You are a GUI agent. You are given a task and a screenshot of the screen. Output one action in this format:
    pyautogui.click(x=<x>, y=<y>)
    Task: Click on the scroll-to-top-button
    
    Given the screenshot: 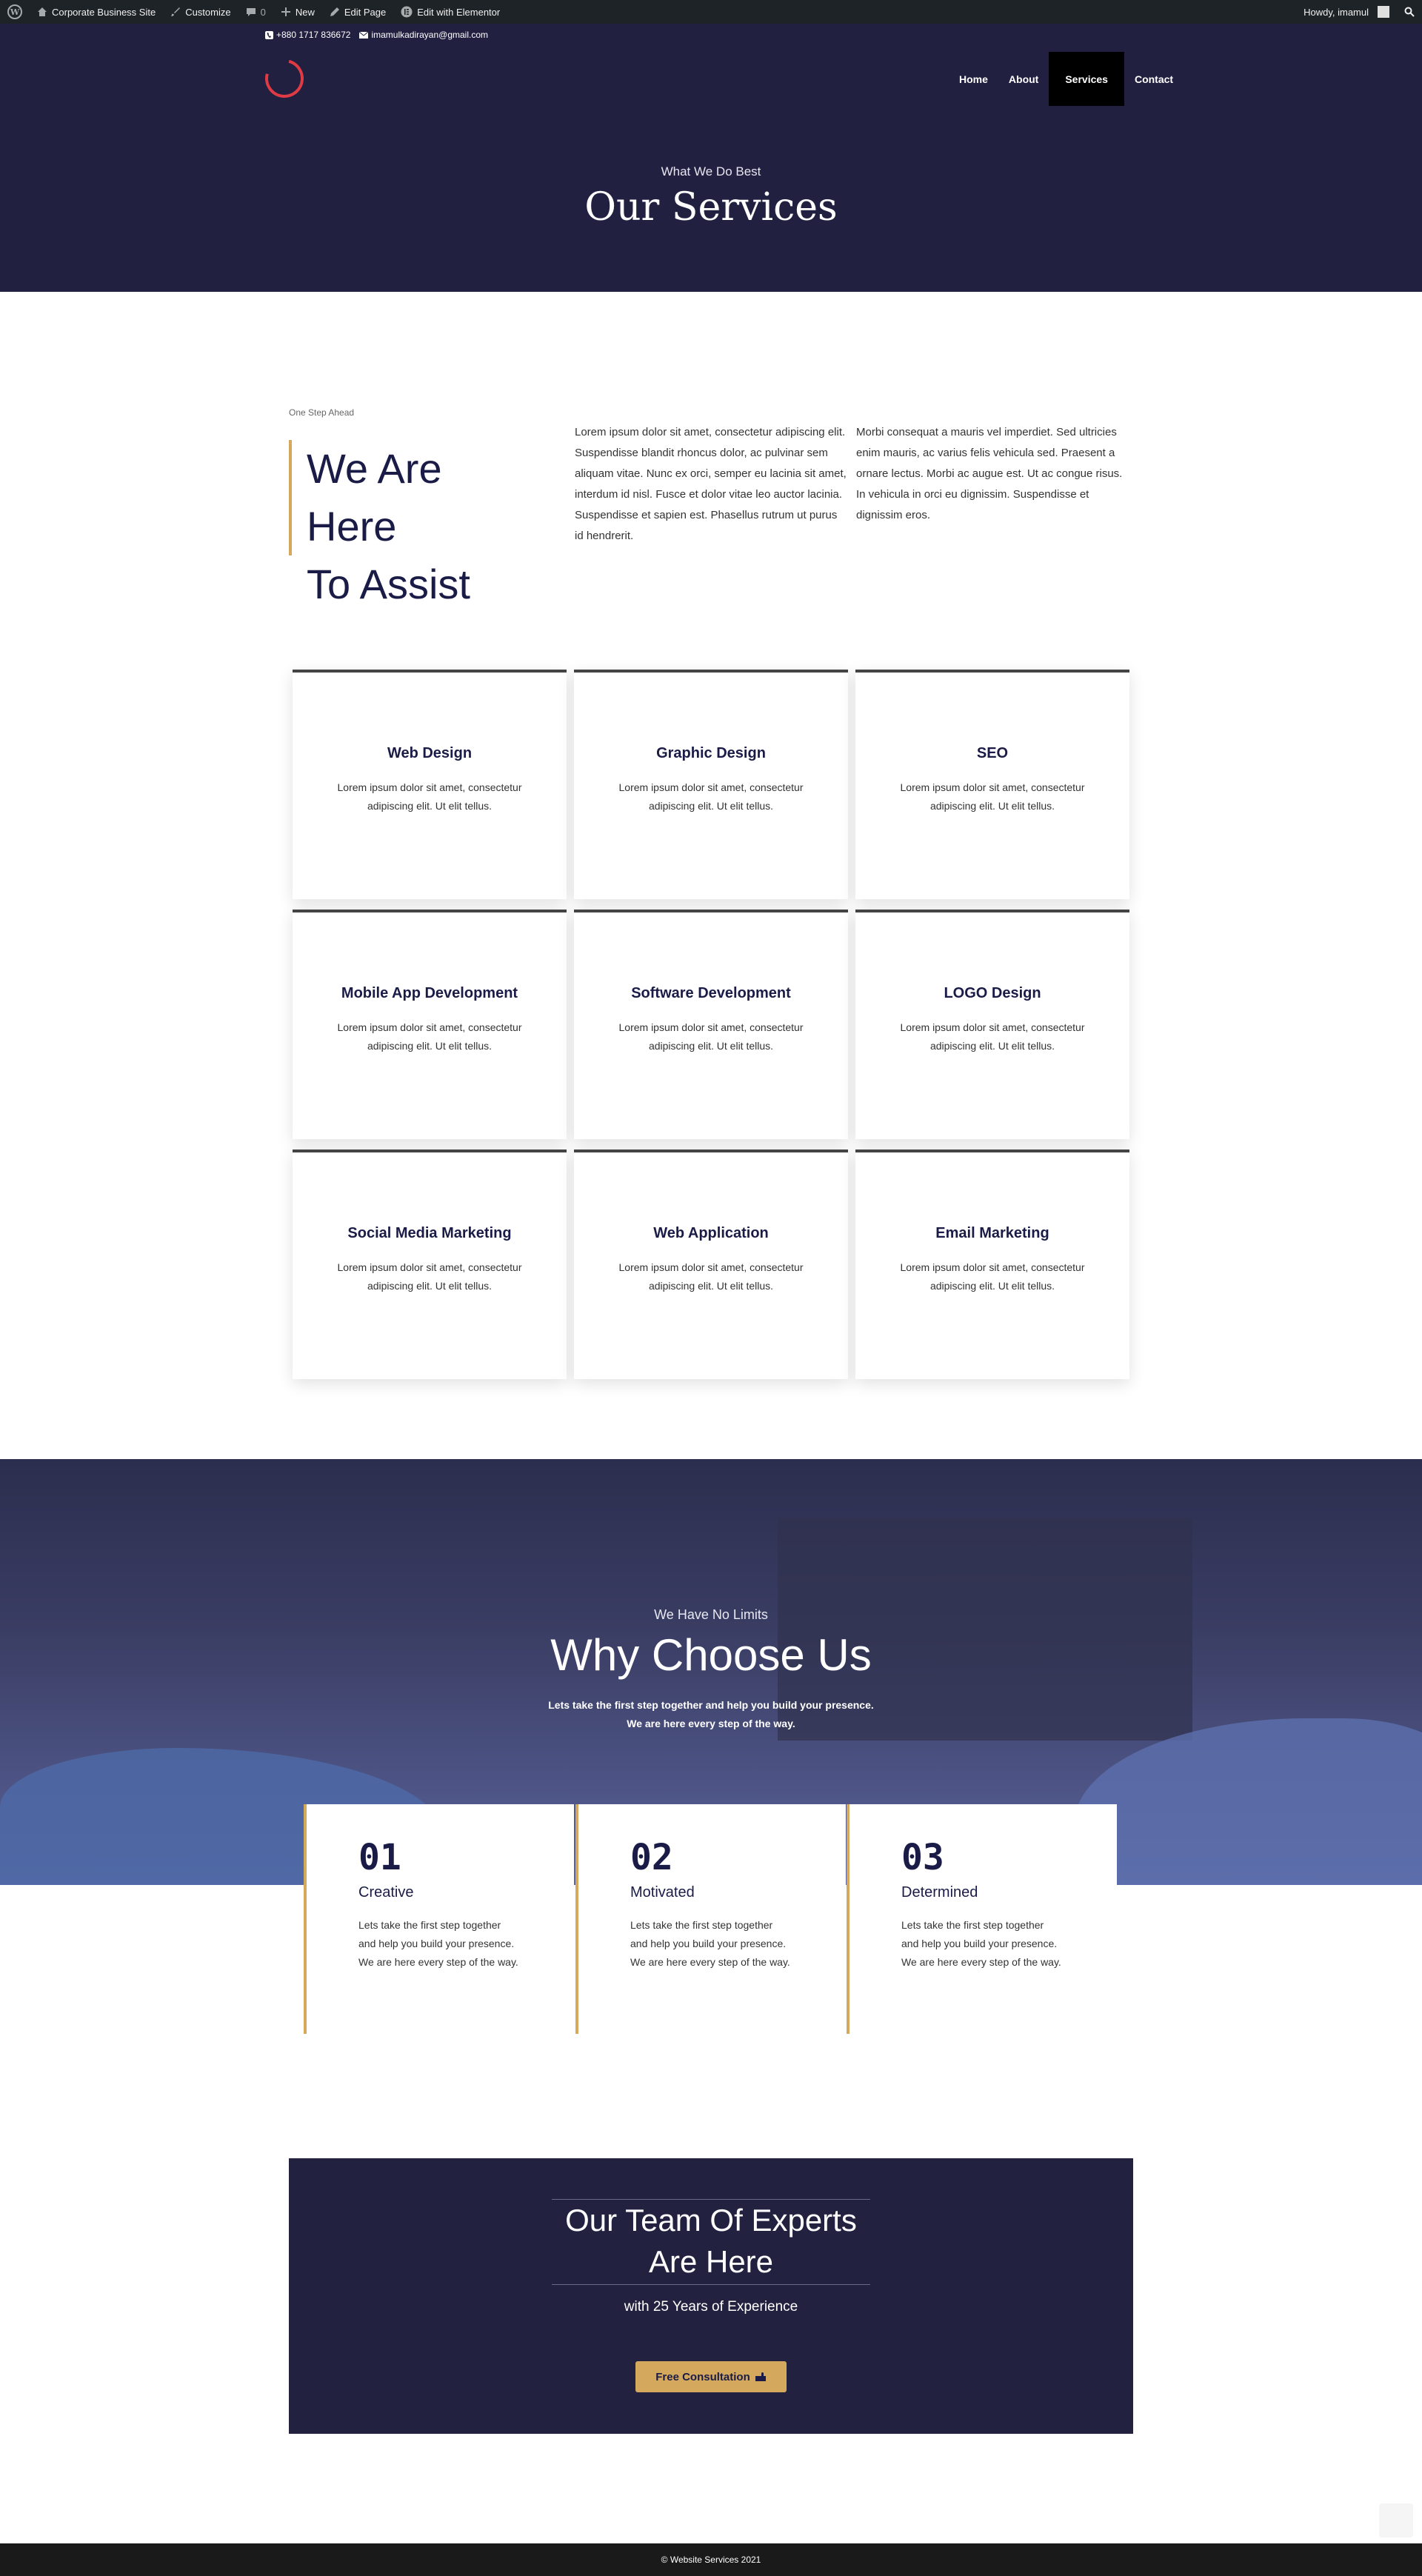 What is the action you would take?
    pyautogui.click(x=1396, y=2520)
    